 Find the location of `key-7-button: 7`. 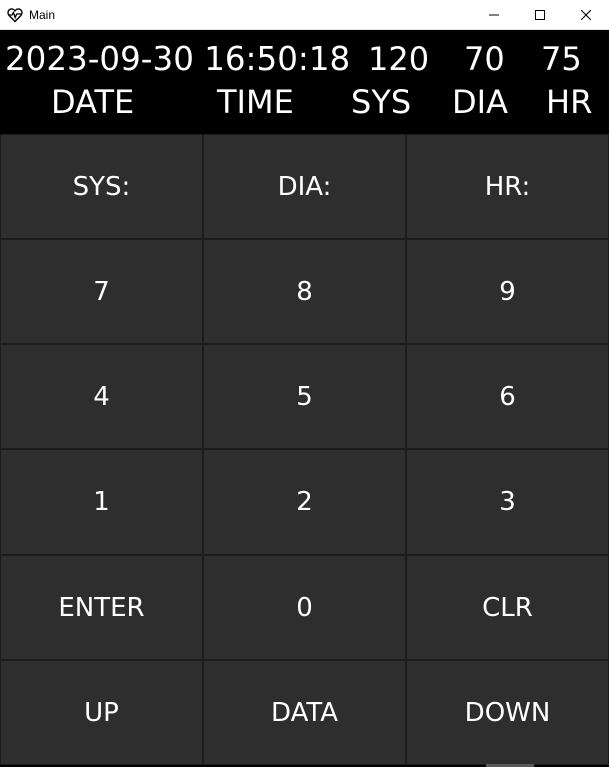

key-7-button: 7 is located at coordinates (101, 291).